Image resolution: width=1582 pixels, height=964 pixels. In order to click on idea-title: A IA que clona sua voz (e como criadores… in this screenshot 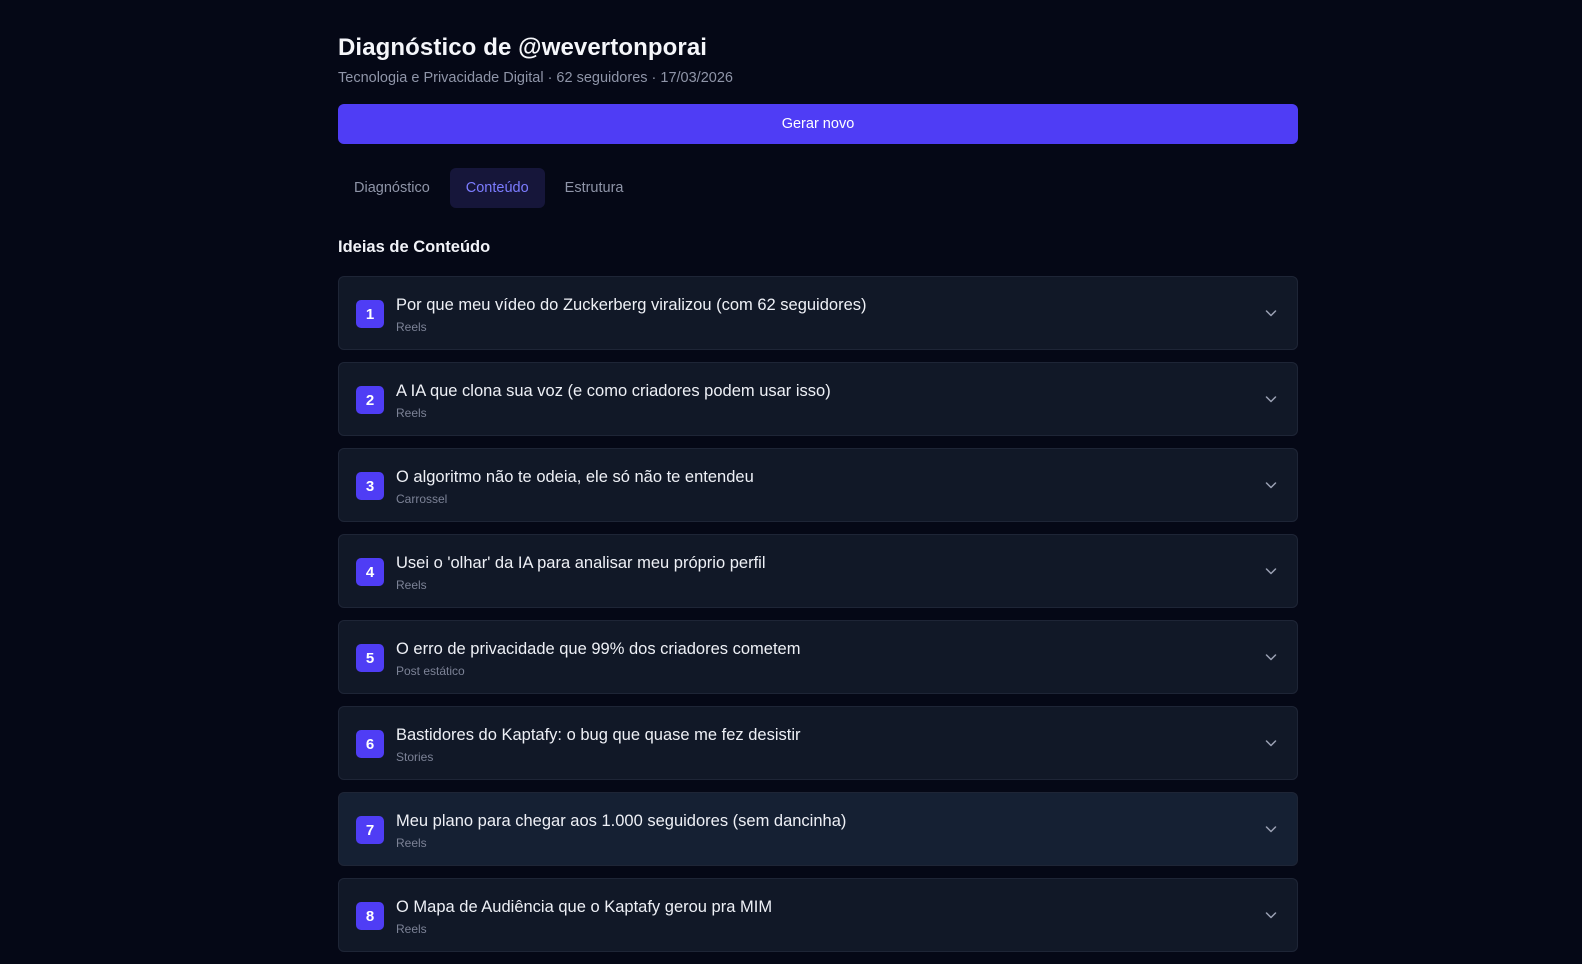, I will do `click(613, 391)`.